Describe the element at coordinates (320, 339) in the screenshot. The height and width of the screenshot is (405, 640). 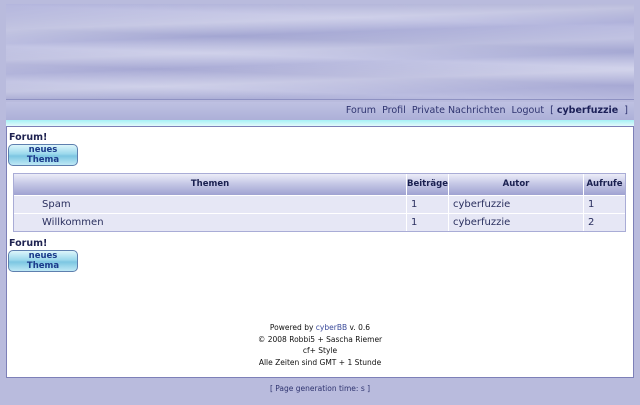
I see `copyright-line: © 2008 Robbi5 + Sascha Riemer` at that location.